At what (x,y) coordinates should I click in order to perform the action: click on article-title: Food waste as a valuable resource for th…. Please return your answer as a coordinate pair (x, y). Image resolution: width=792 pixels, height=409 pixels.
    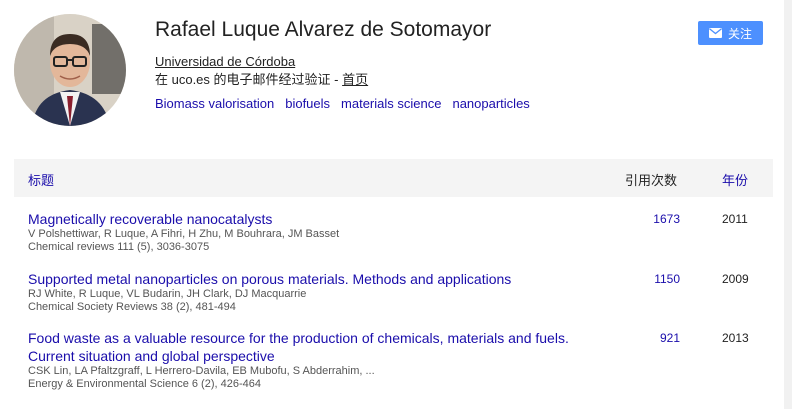
    Looking at the image, I should click on (308, 347).